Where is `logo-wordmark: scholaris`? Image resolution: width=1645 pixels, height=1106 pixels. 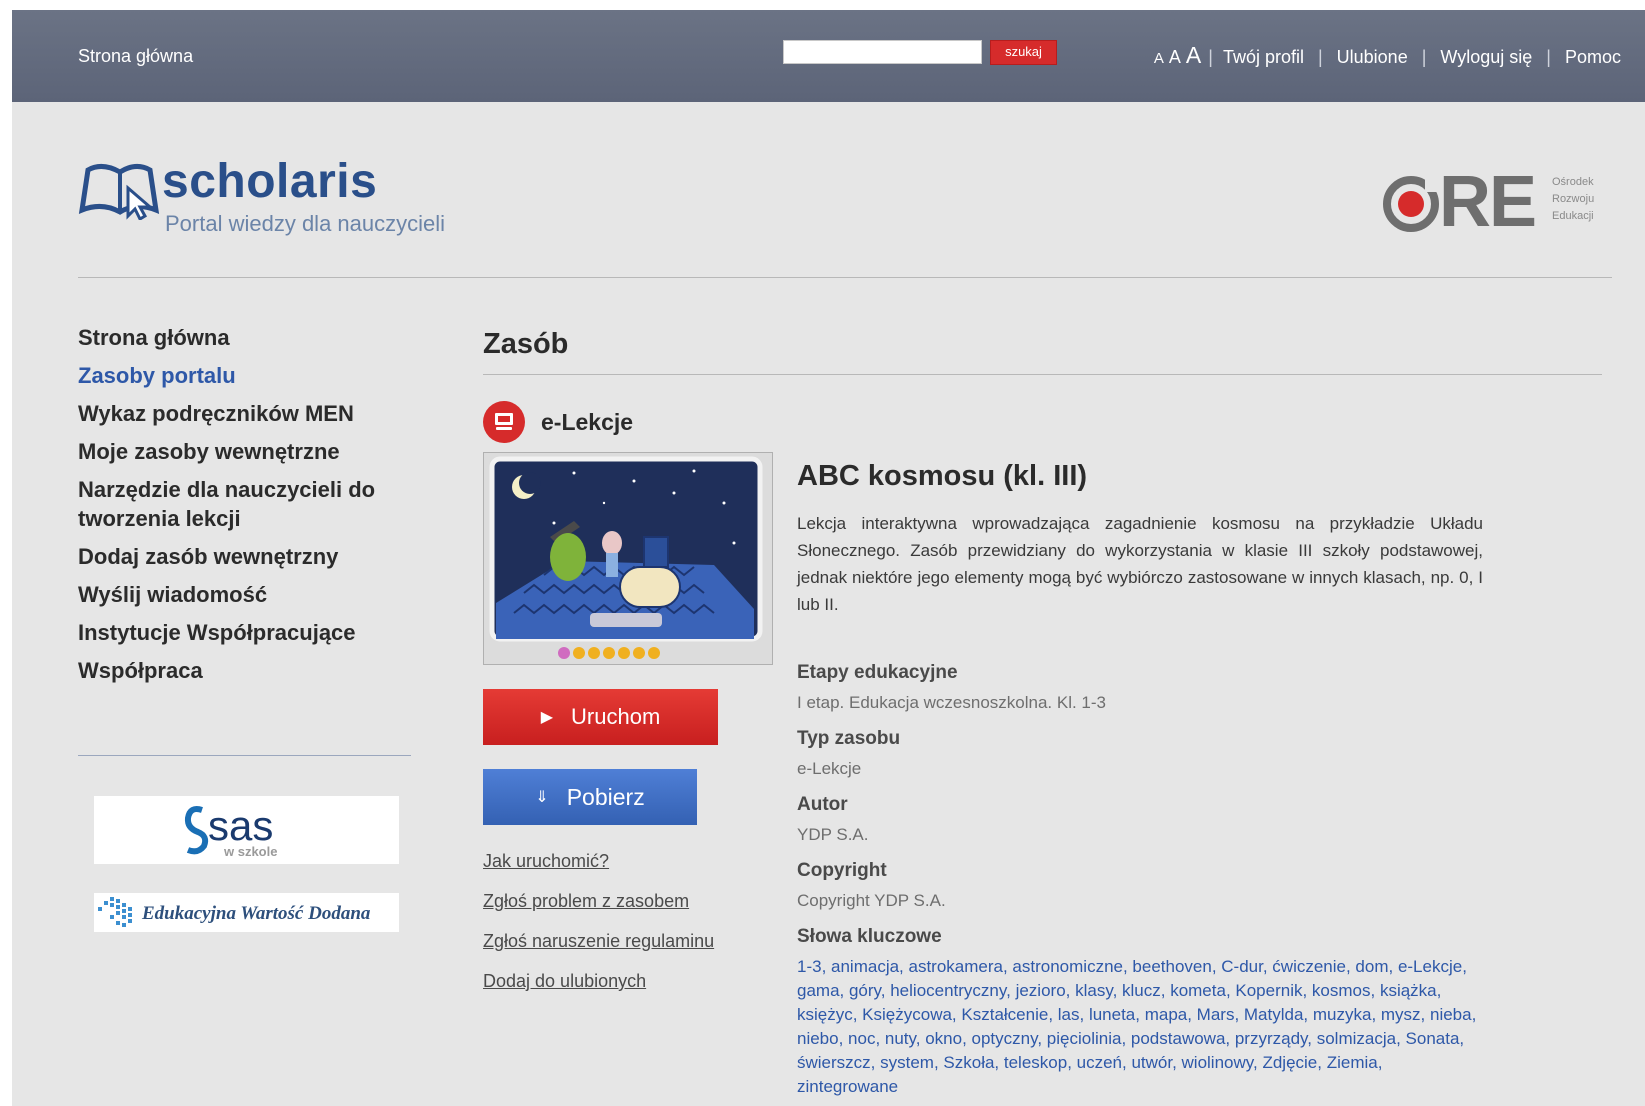 logo-wordmark: scholaris is located at coordinates (270, 181).